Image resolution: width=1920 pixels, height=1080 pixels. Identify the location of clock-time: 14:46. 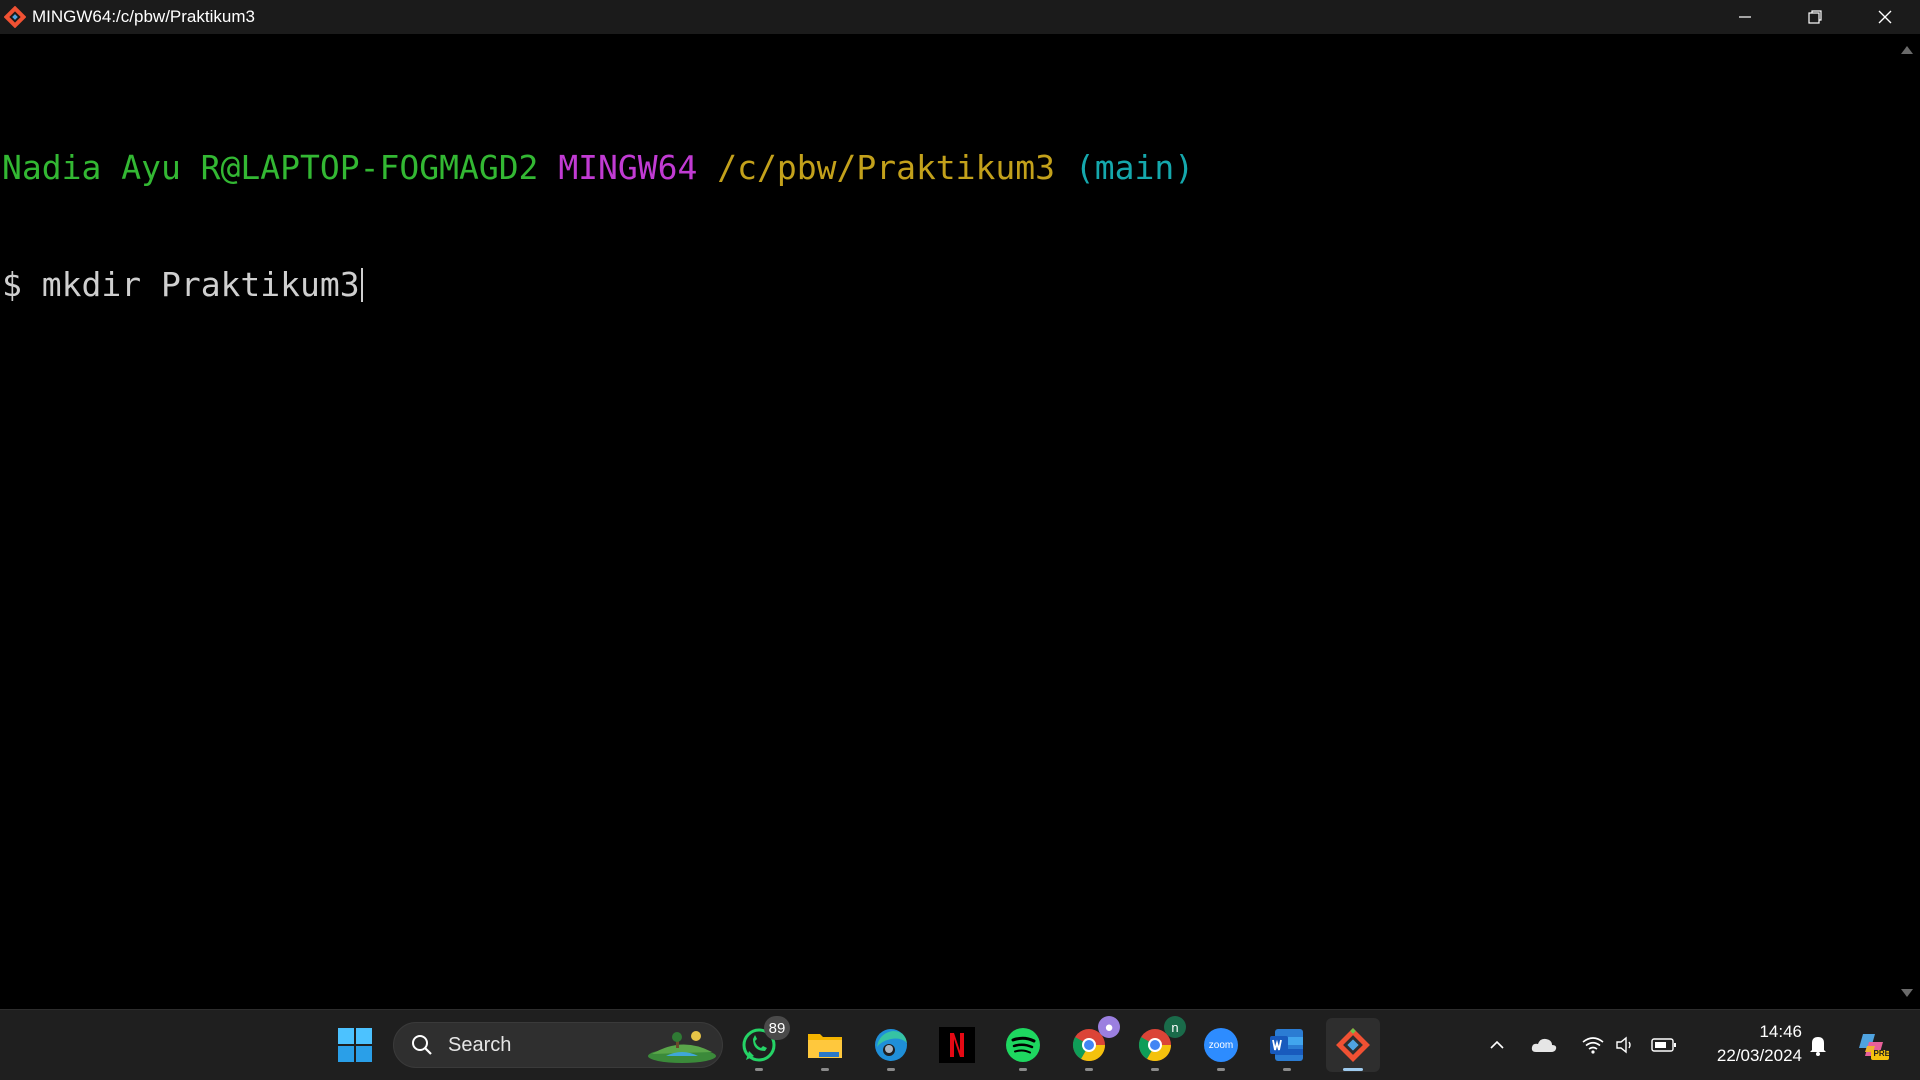
(1780, 1031).